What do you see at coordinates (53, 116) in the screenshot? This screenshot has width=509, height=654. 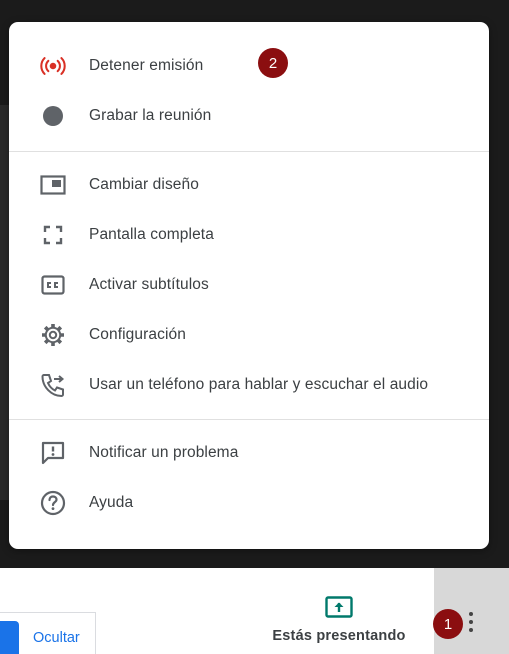 I see `record-icon` at bounding box center [53, 116].